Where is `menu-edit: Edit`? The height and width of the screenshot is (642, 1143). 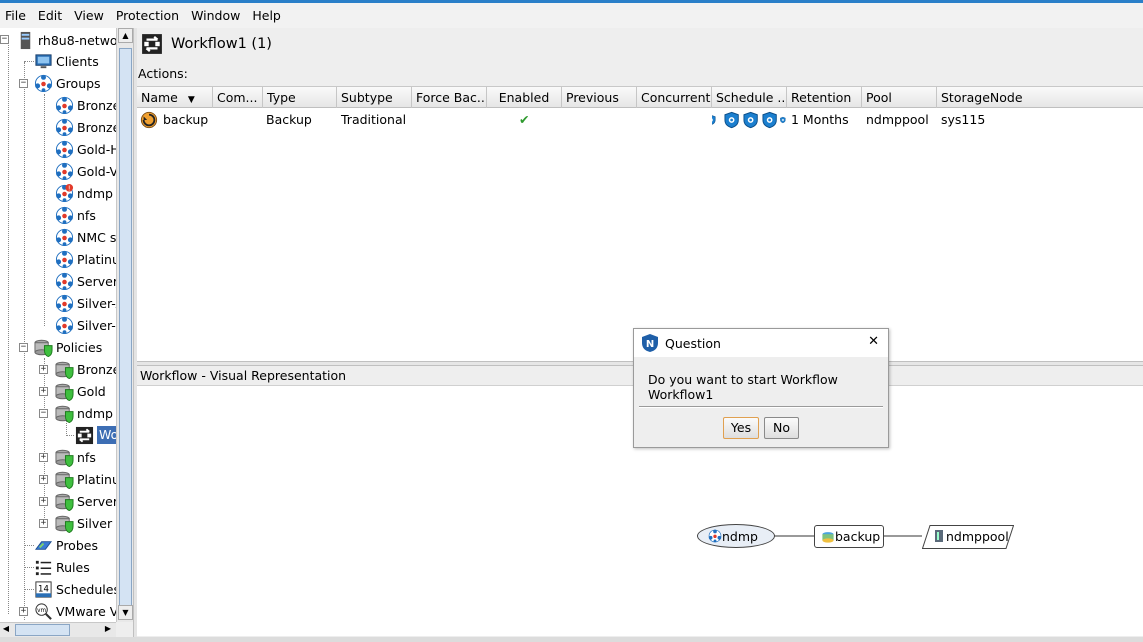
menu-edit: Edit is located at coordinates (51, 15).